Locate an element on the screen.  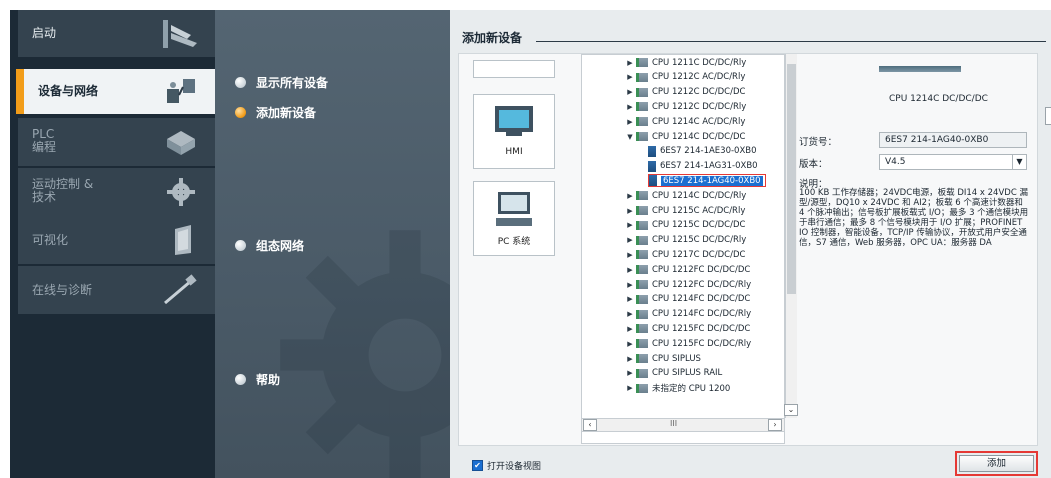
tree-item-module-selected: 6ES7 214-1AG40-0XB0 is located at coordinates (707, 181).